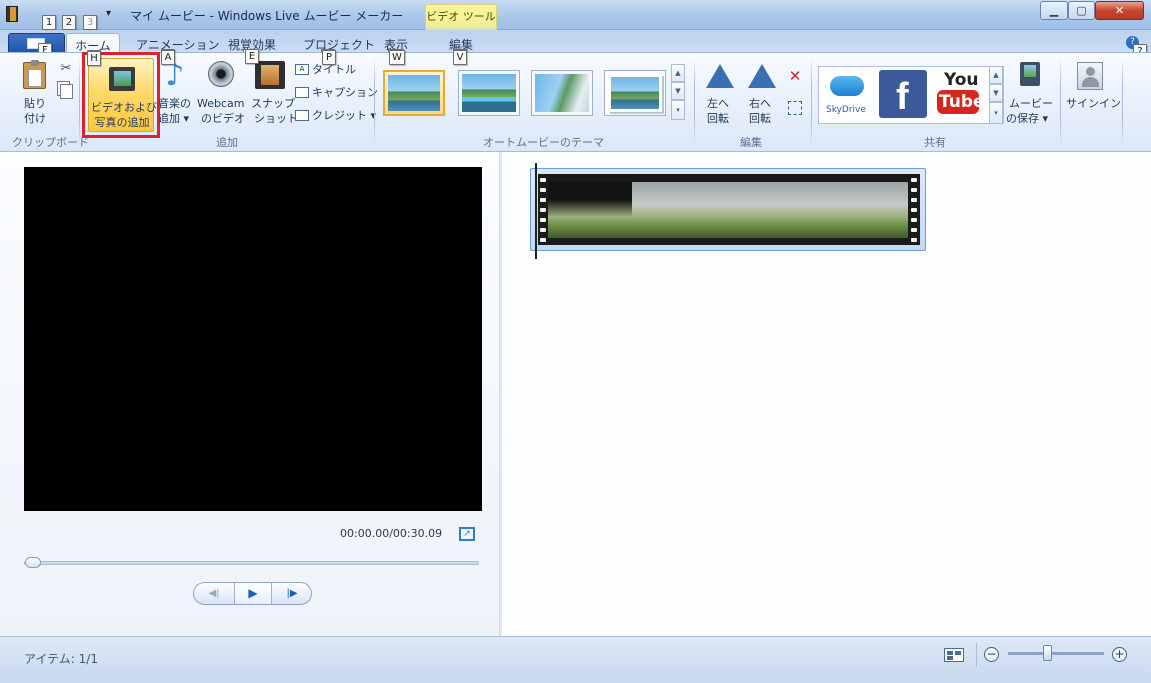 This screenshot has width=1151, height=683. Describe the element at coordinates (1056, 653) in the screenshot. I see `zoom-slider` at that location.